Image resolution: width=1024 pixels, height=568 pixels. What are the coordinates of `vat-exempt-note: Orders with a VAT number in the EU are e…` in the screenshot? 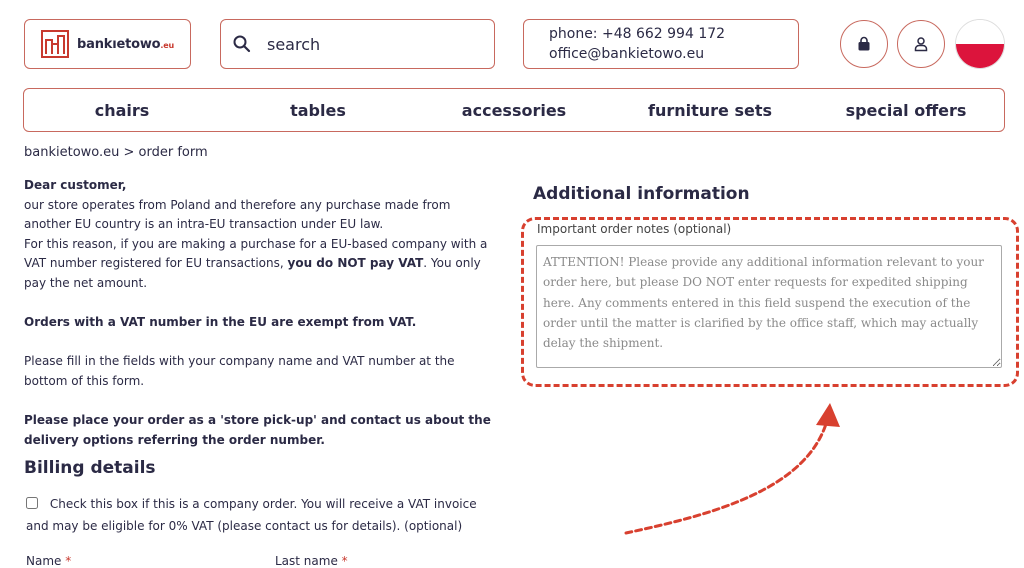 It's located at (220, 322).